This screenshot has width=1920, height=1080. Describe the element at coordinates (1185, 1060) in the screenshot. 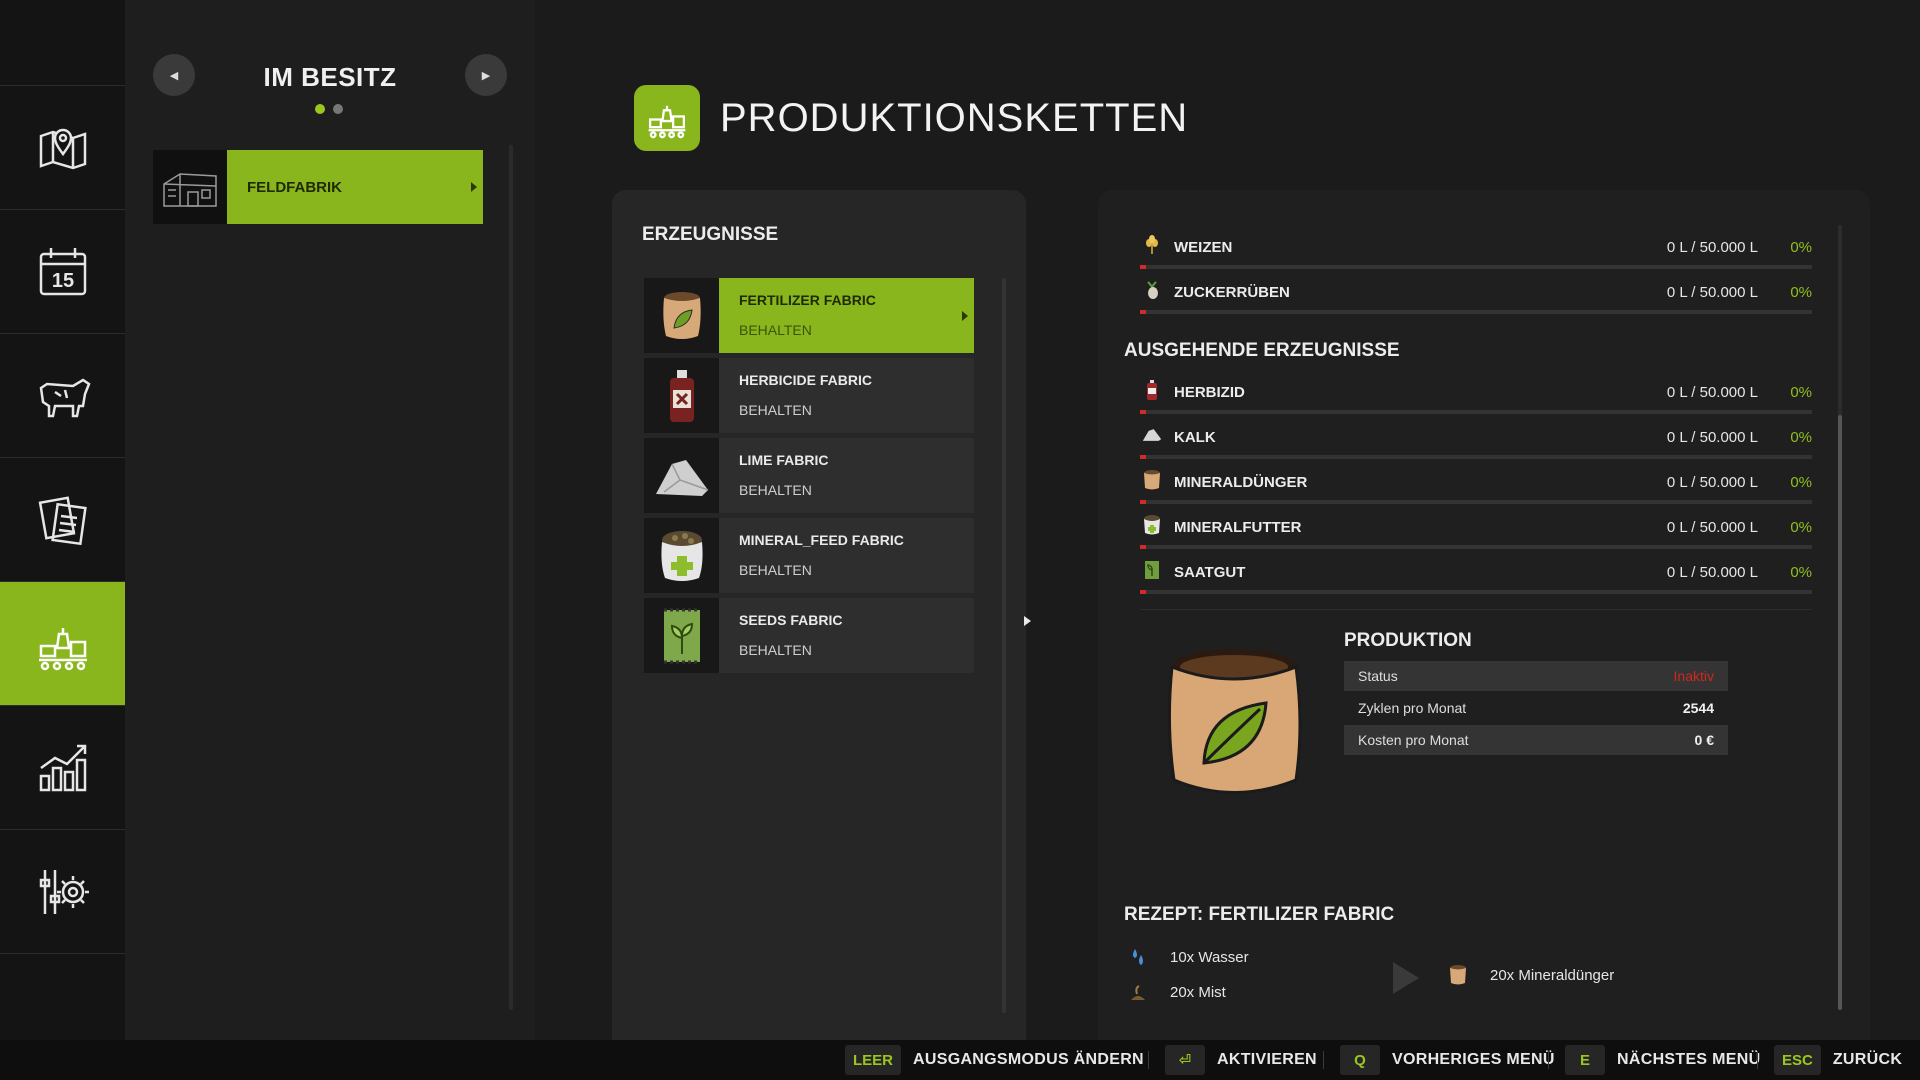

I see `enter-key-icon: ⏎` at that location.